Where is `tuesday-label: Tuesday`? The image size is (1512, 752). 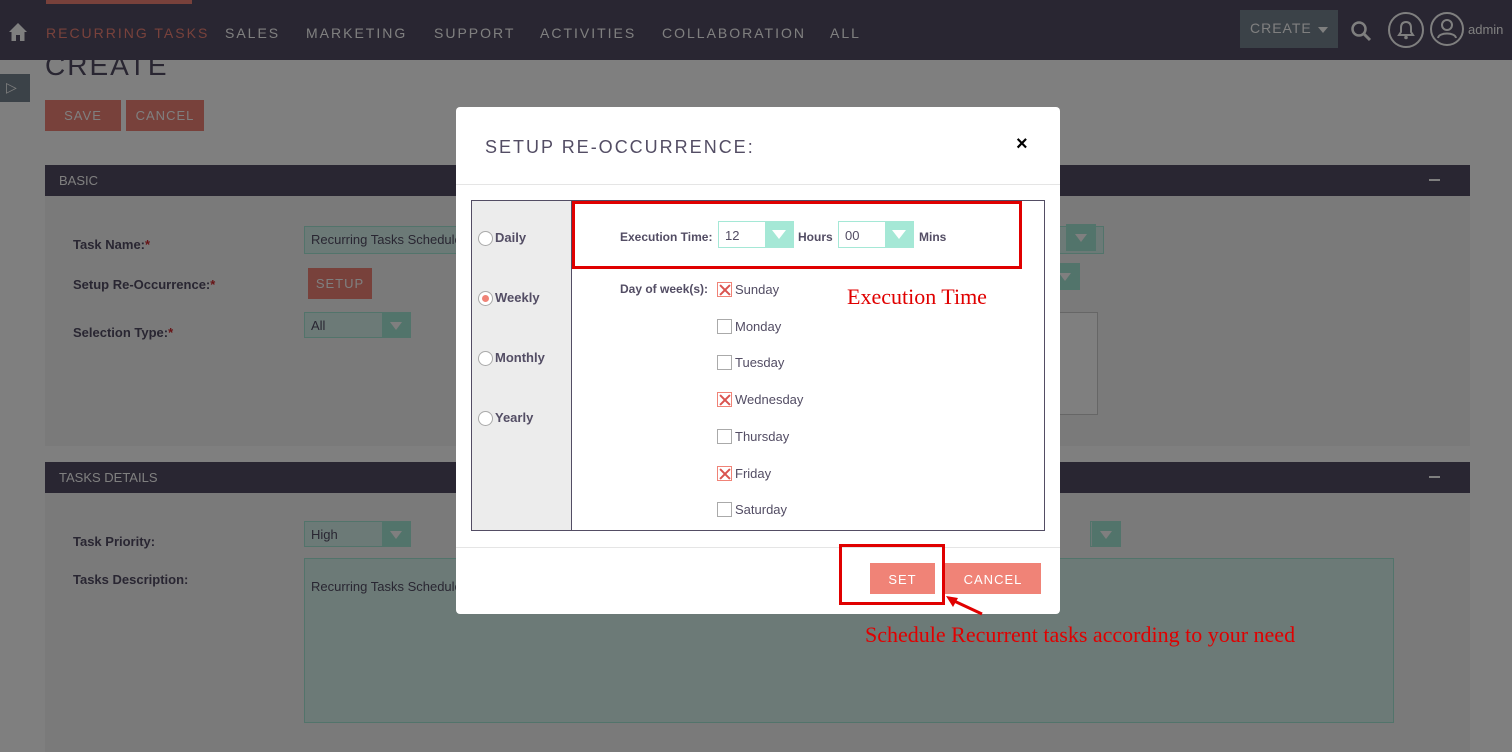 tuesday-label: Tuesday is located at coordinates (760, 362).